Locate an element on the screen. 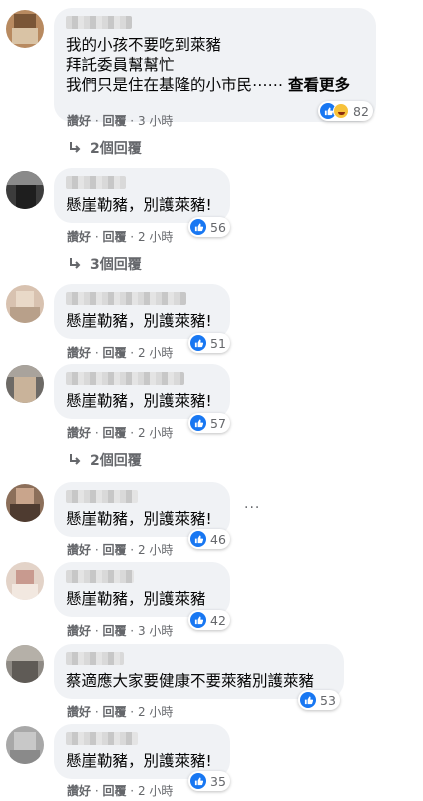  comment-bubble: 懸崖勒豬，別護萊豬 is located at coordinates (142, 589).